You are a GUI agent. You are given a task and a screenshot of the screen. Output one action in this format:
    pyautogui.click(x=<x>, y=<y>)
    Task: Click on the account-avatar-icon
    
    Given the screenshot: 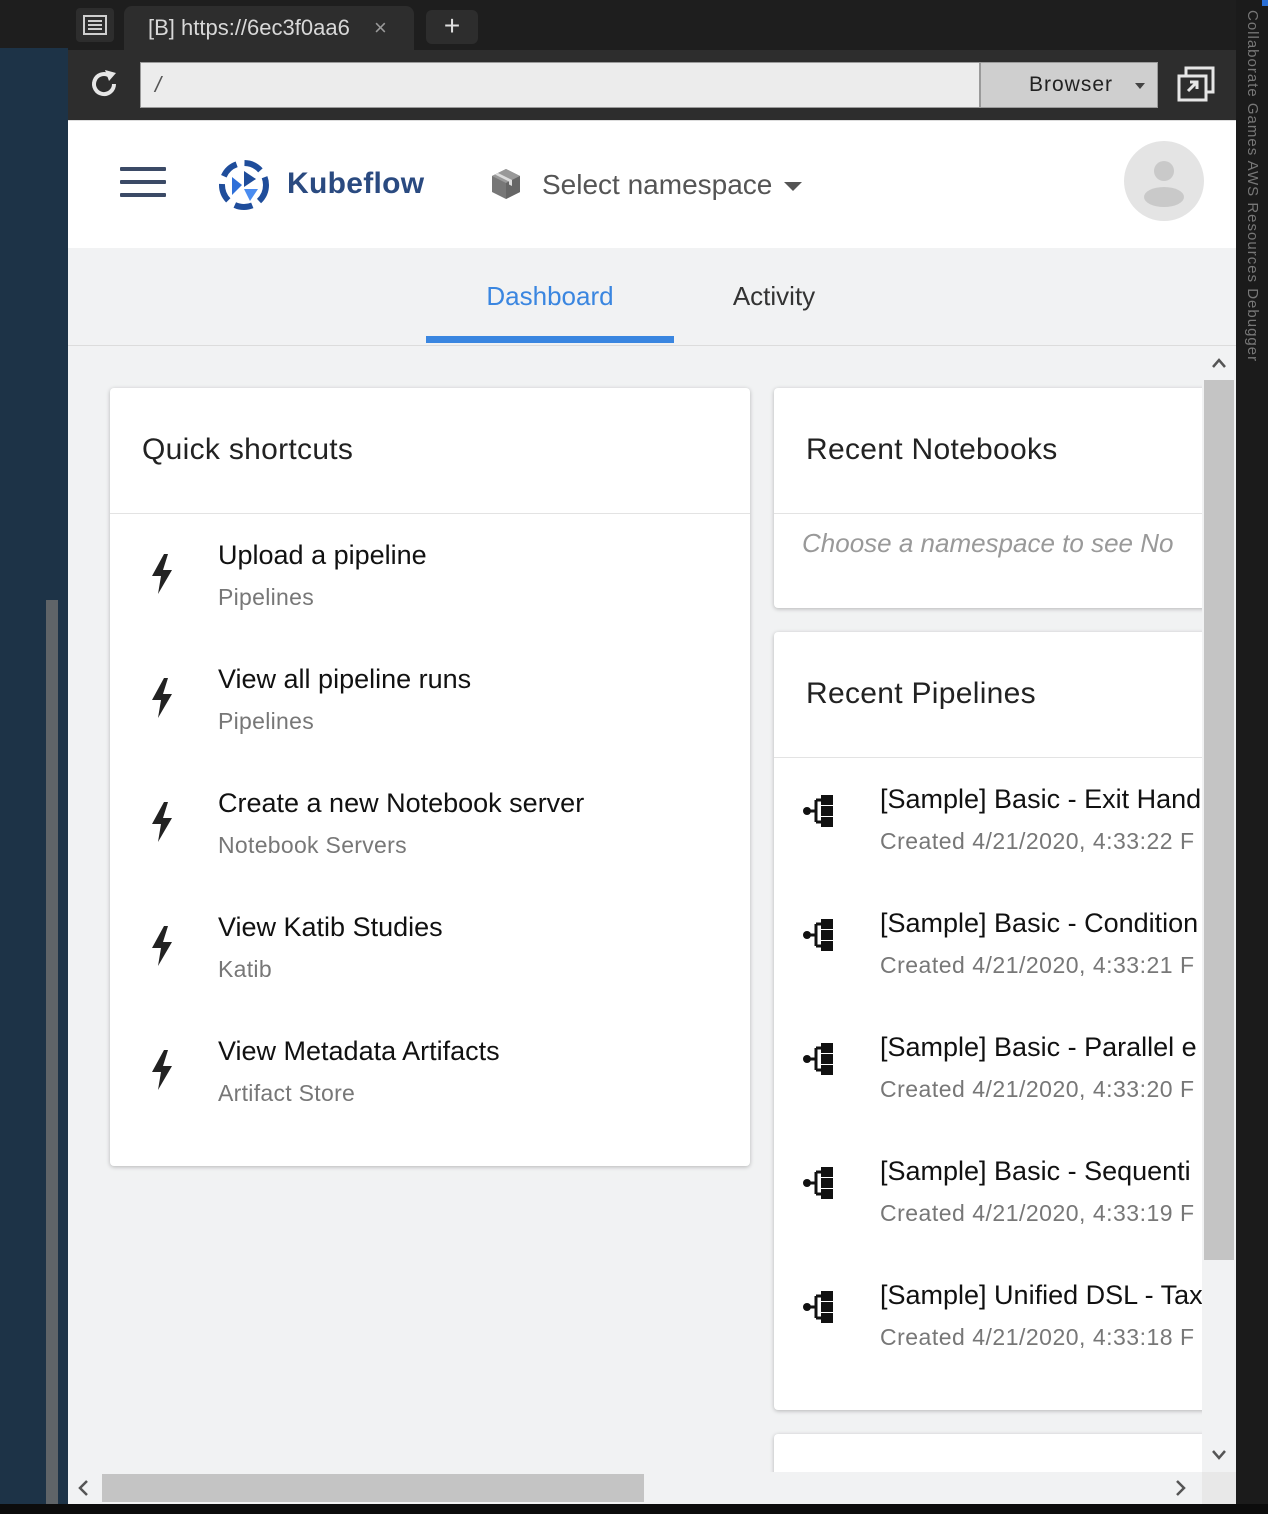 What is the action you would take?
    pyautogui.click(x=1164, y=181)
    